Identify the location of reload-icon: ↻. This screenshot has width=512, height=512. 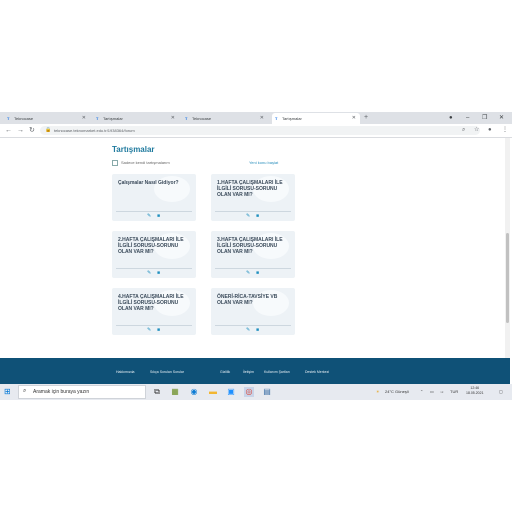
(32, 130).